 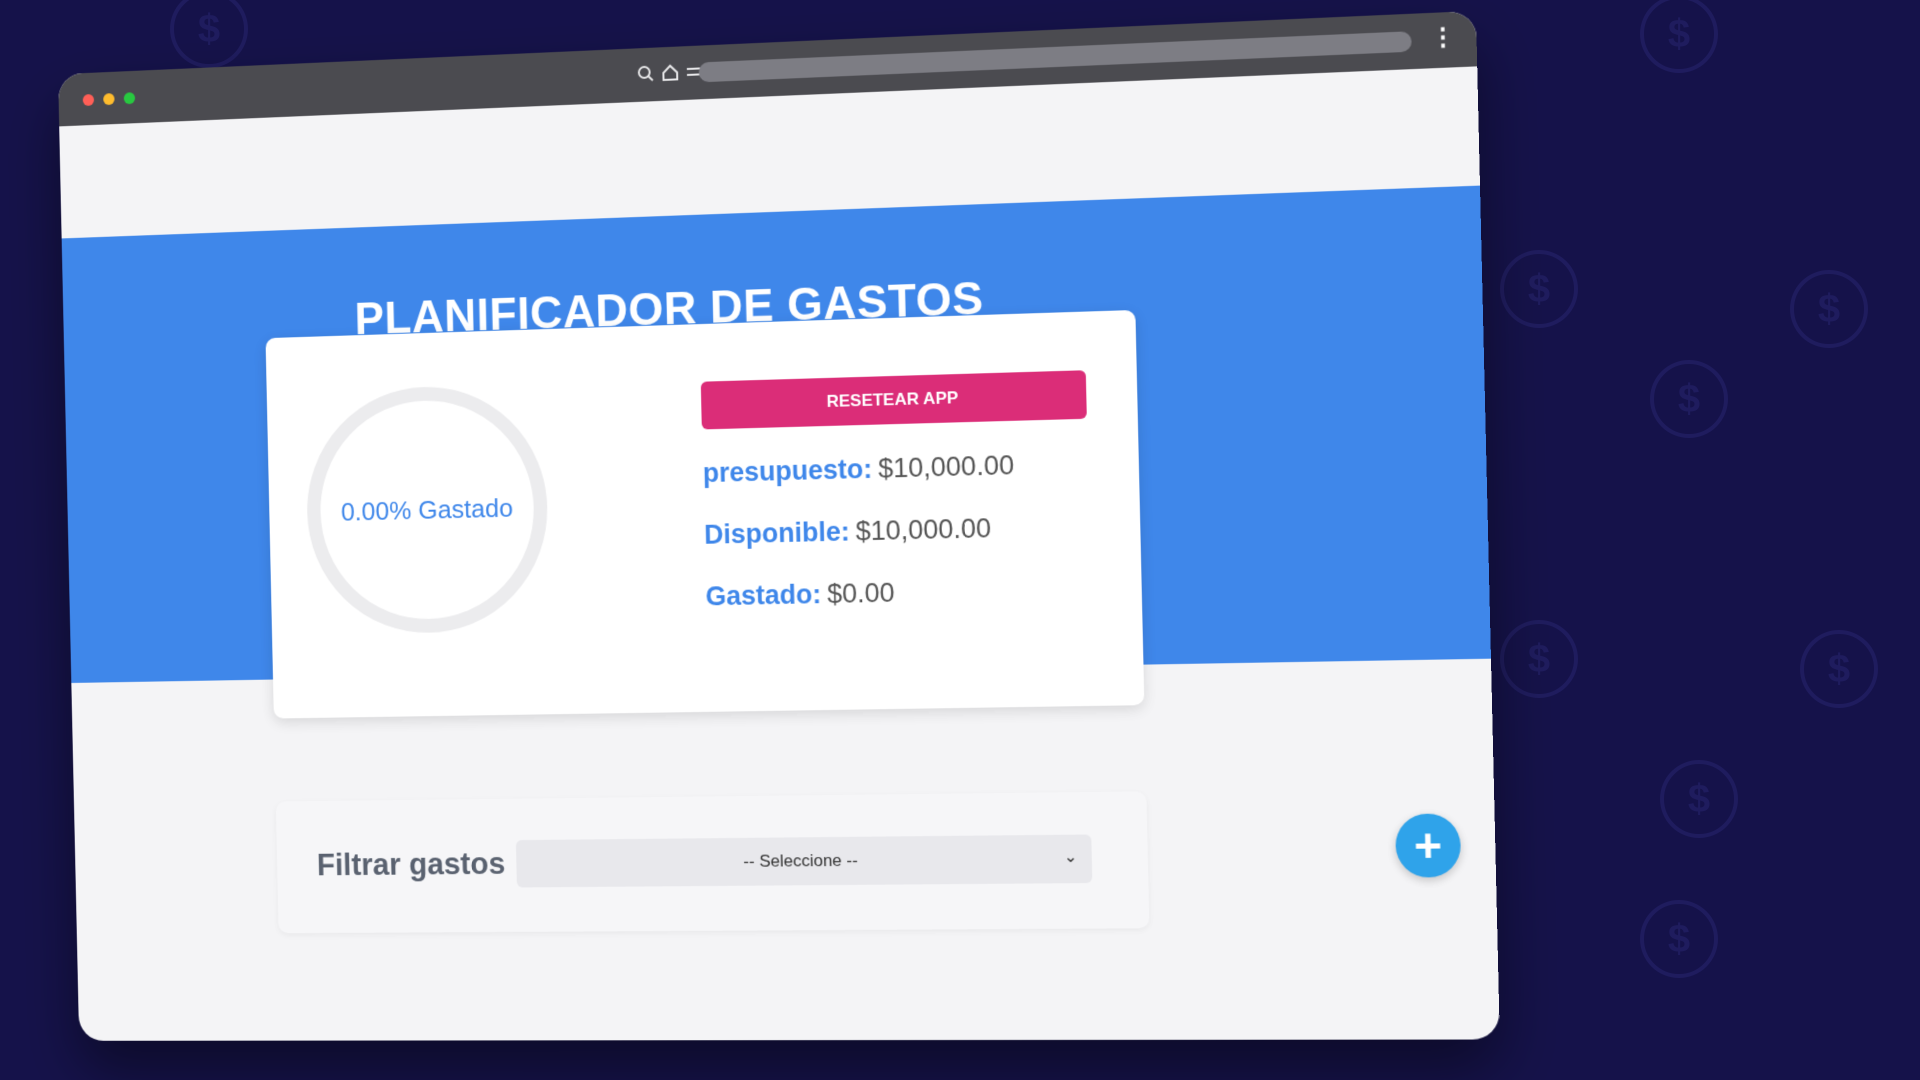 What do you see at coordinates (923, 530) in the screenshot?
I see `available-value: $10,000.00` at bounding box center [923, 530].